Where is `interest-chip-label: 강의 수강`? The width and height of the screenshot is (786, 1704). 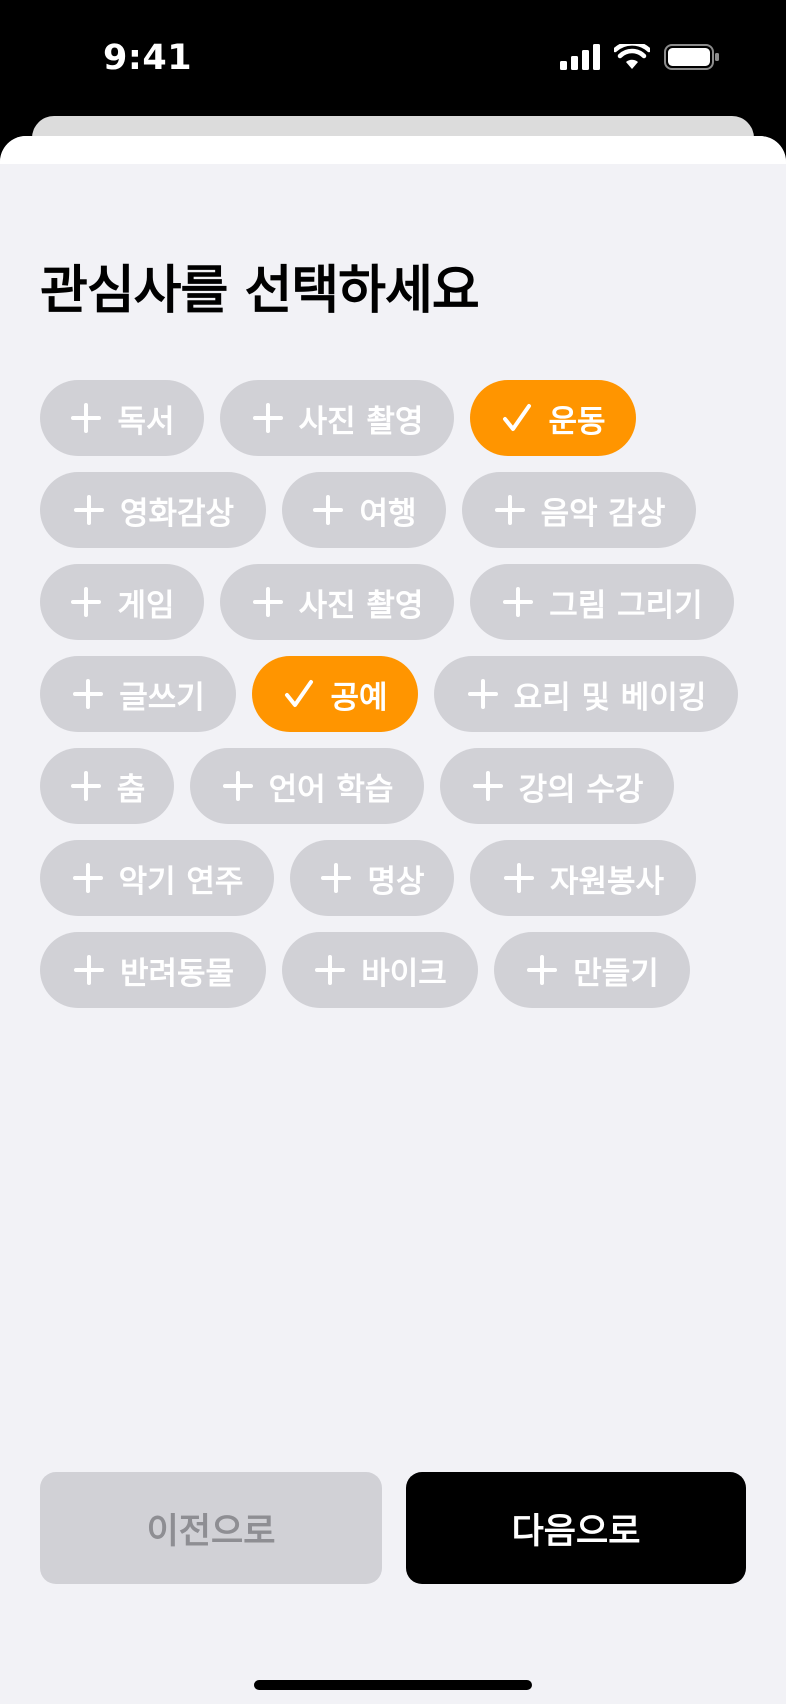
interest-chip-label: 강의 수강 is located at coordinates (581, 789).